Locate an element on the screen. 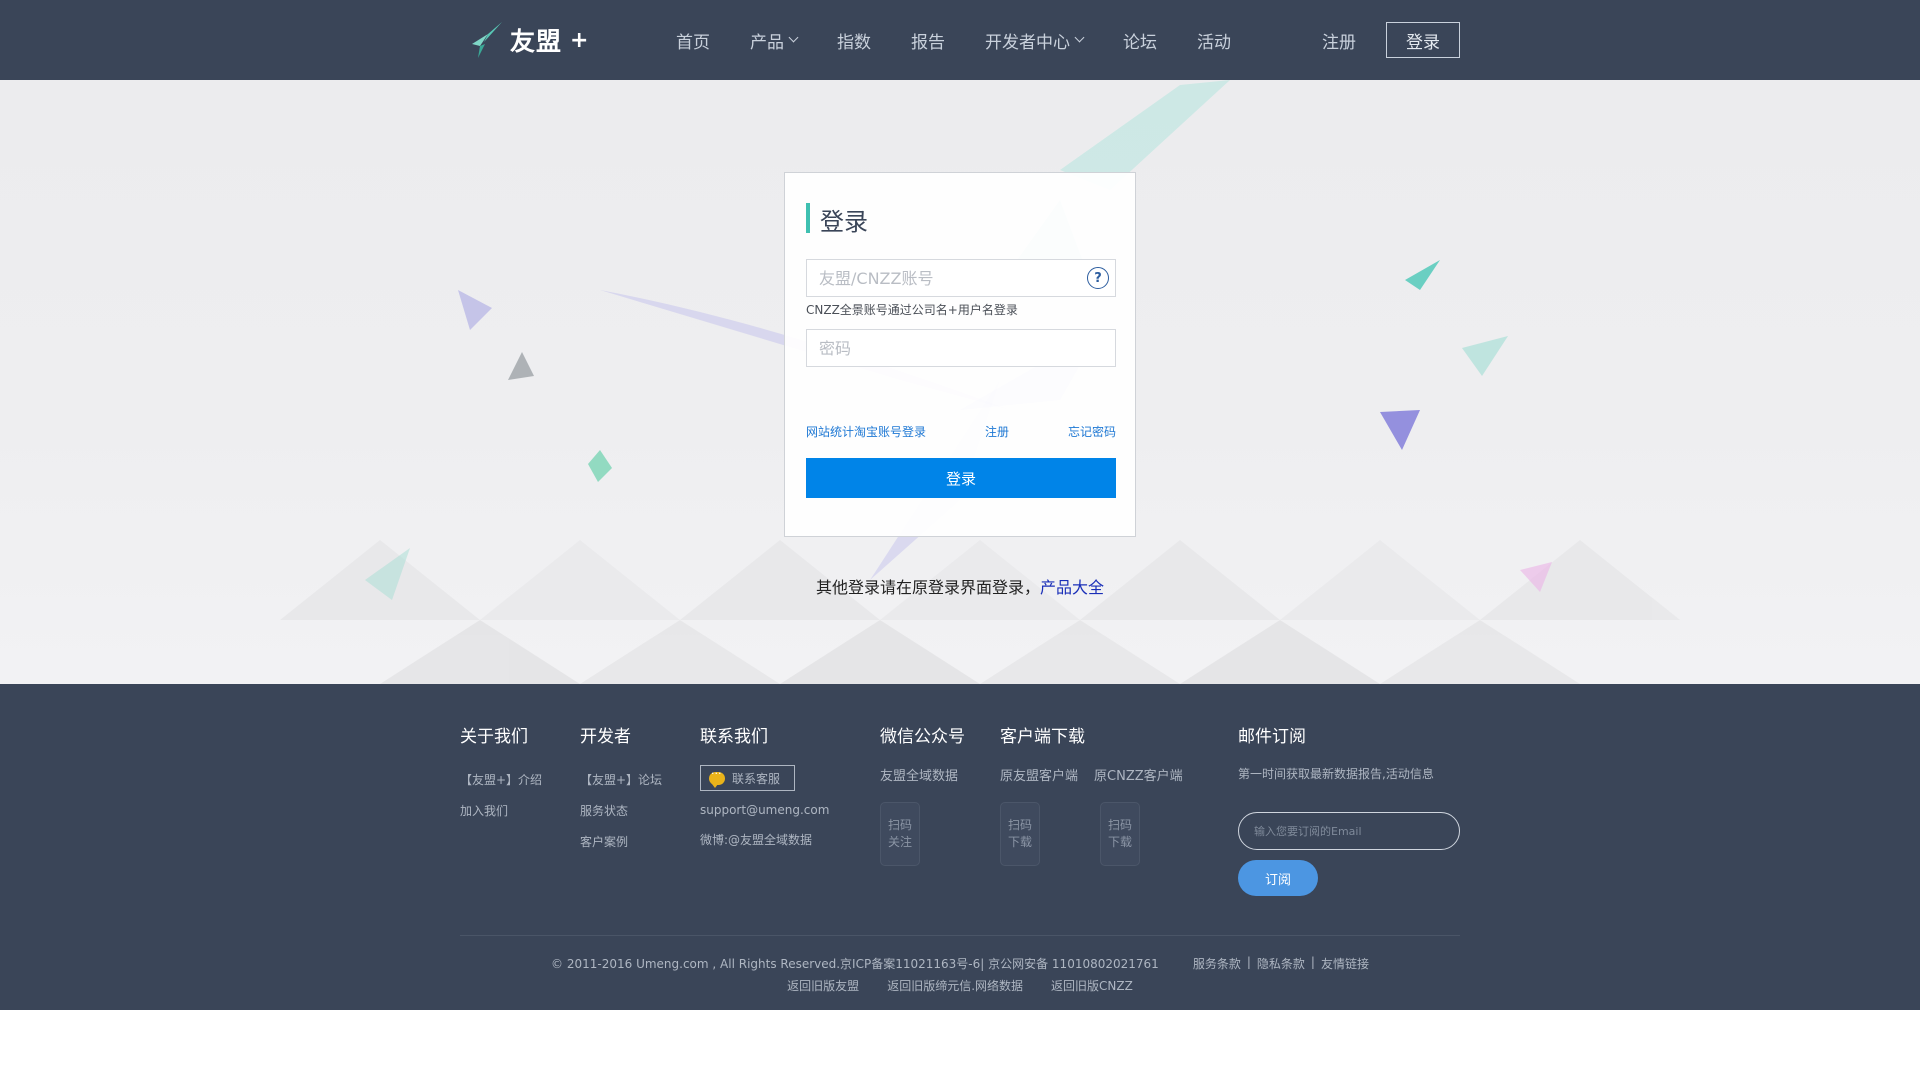 The image size is (1920, 1089). footer-subscribe: 邮件订阅 第一时间获取最新数据报告,活动信息 is located at coordinates (1336, 752).